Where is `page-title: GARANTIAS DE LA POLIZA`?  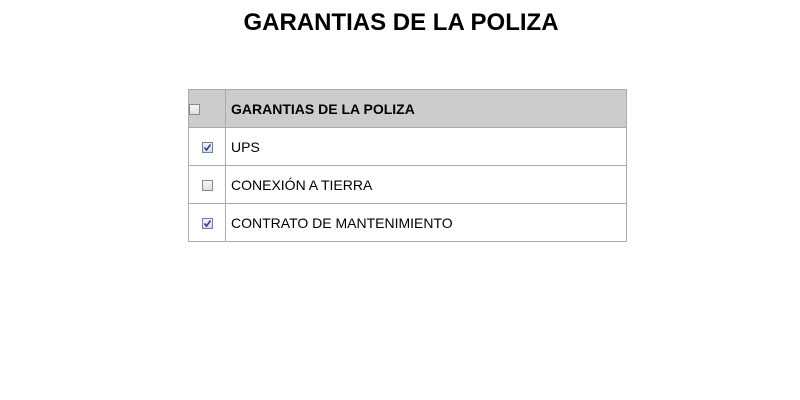
page-title: GARANTIAS DE LA POLIZA is located at coordinates (401, 22).